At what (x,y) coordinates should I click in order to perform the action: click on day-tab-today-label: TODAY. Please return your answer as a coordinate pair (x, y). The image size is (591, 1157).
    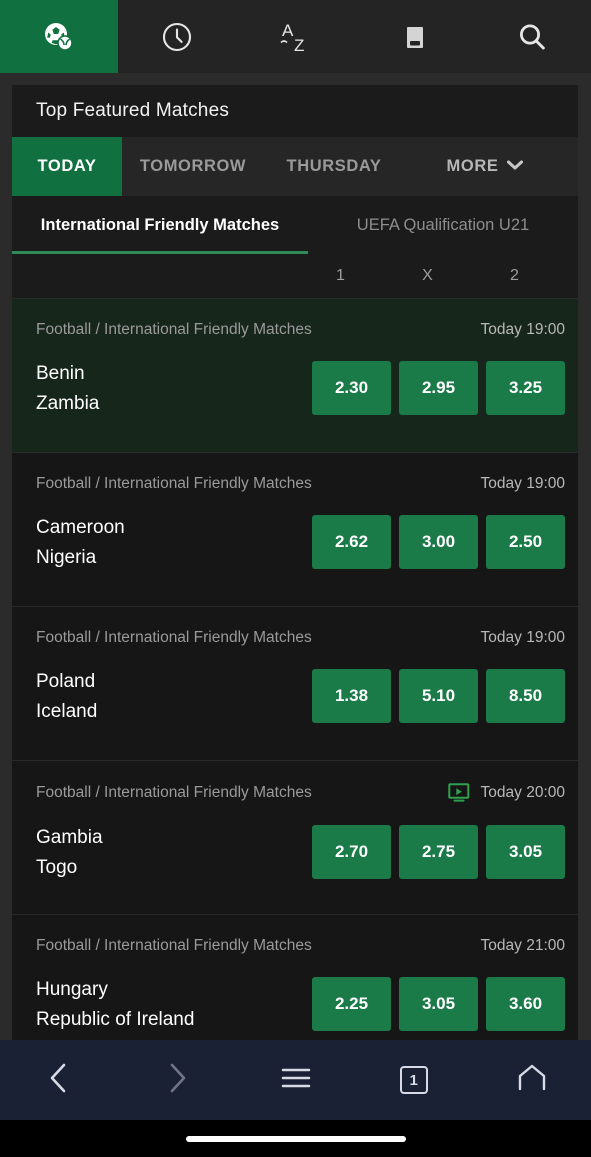
    Looking at the image, I should click on (67, 166).